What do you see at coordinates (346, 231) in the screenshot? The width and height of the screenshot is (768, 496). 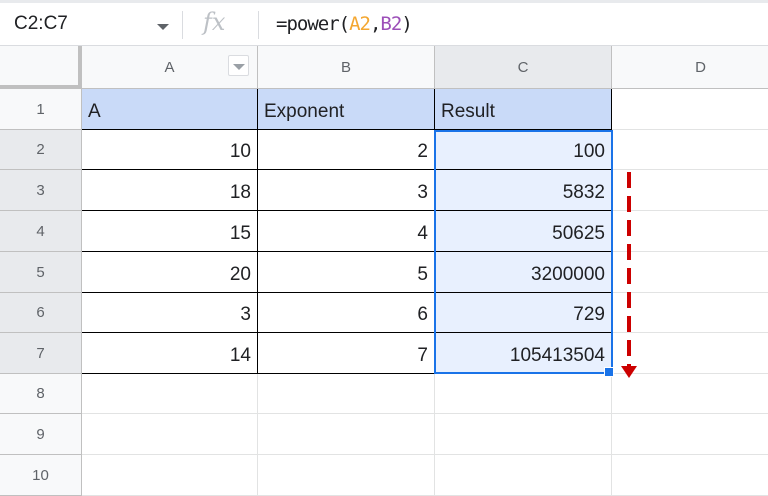 I see `data-cell: 4` at bounding box center [346, 231].